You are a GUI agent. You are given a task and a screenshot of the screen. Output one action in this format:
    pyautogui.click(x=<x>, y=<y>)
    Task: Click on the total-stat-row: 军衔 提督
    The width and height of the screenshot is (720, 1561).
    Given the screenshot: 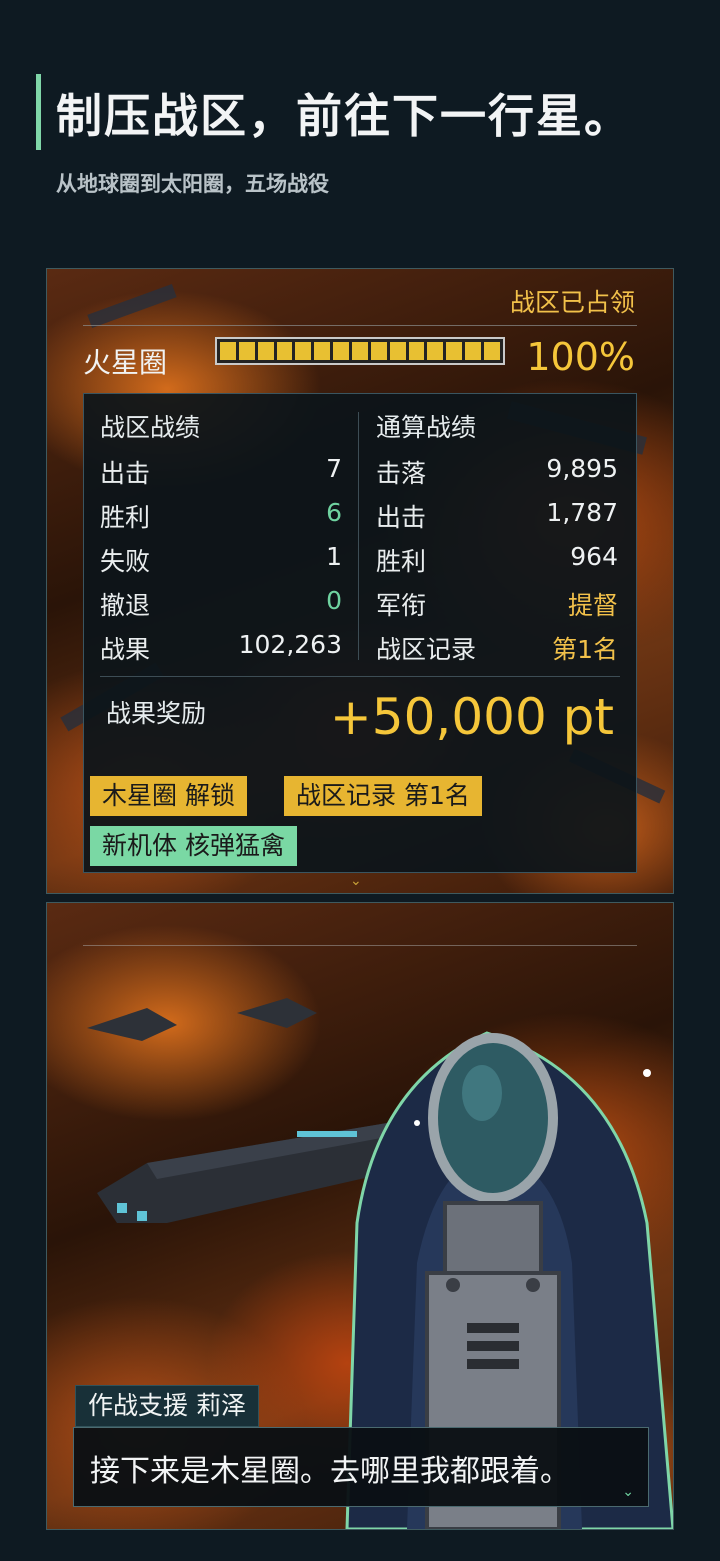 What is the action you would take?
    pyautogui.click(x=497, y=604)
    